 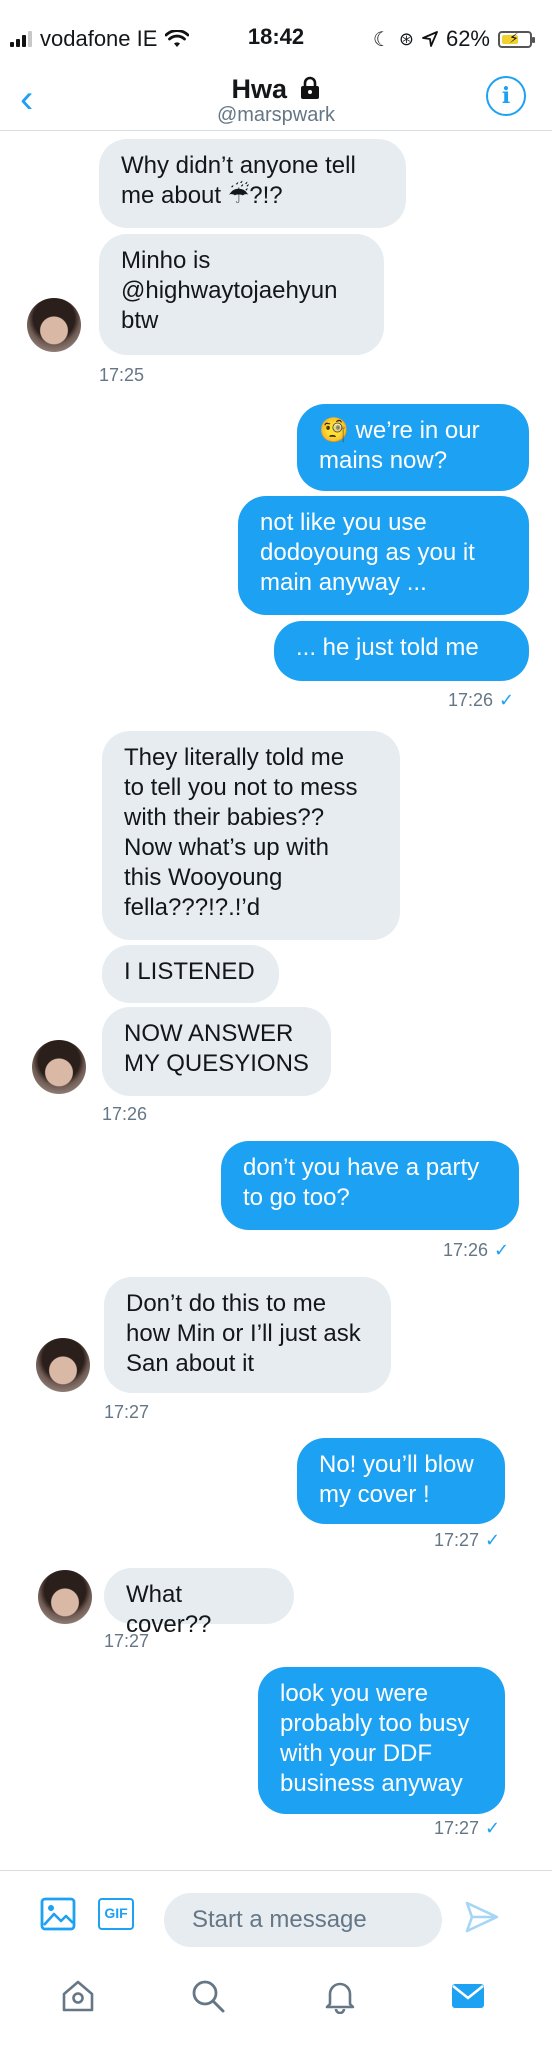 I want to click on incoming-message: What cover??, so click(x=199, y=1603).